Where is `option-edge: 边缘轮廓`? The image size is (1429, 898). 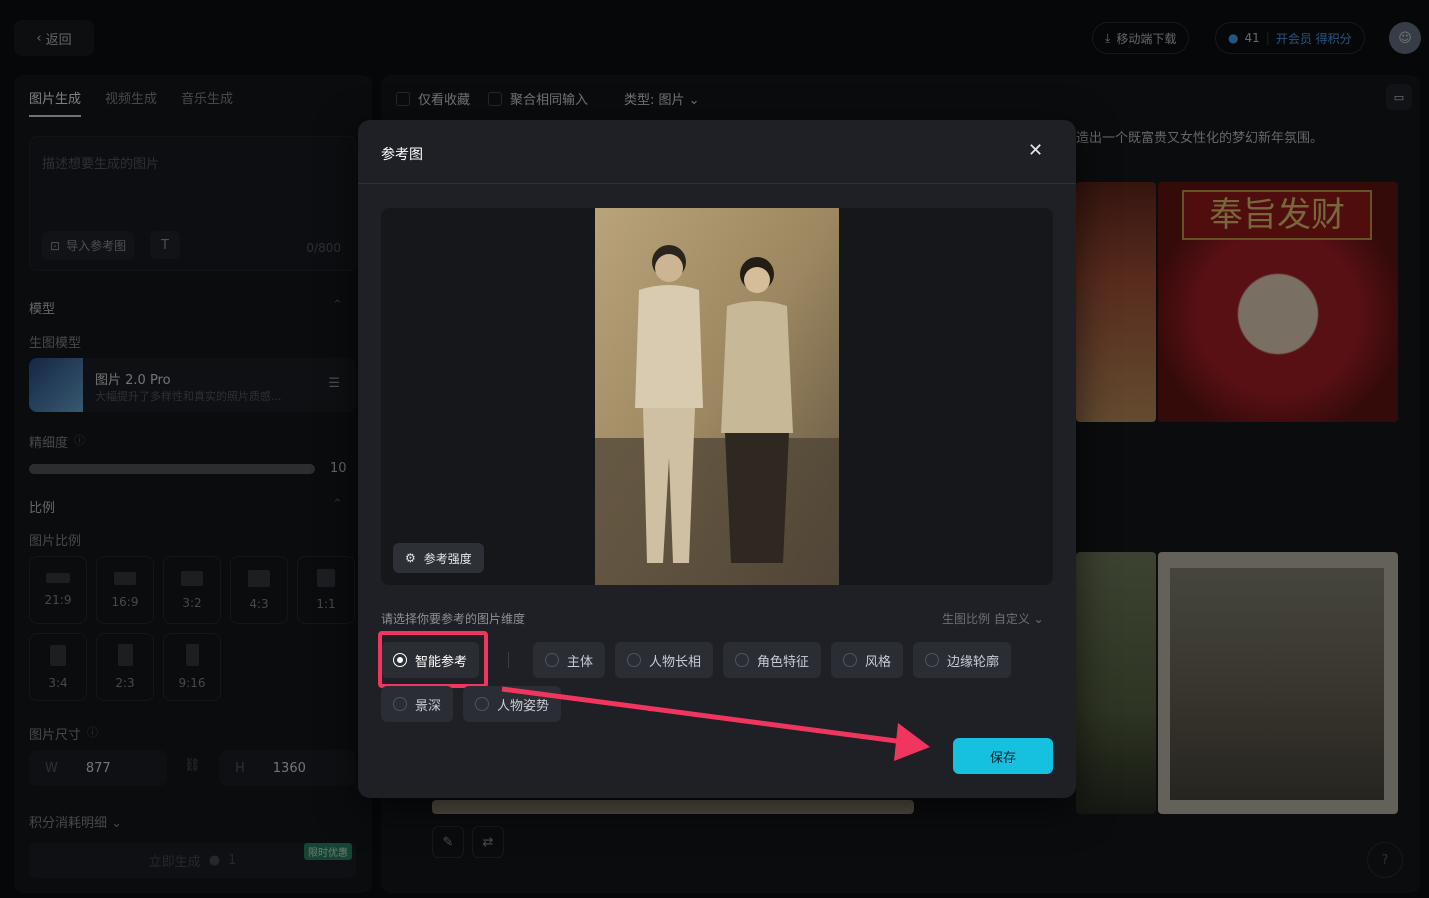
option-edge: 边缘轮廓 is located at coordinates (962, 660).